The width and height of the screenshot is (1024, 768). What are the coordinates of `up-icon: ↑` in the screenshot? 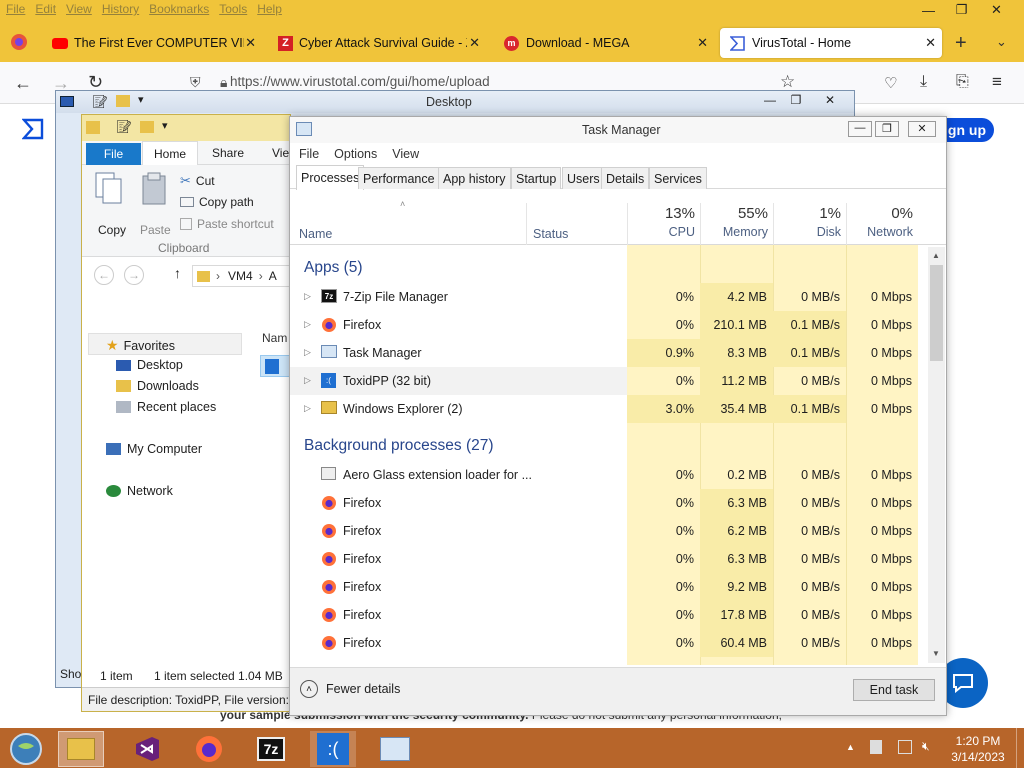 It's located at (177, 273).